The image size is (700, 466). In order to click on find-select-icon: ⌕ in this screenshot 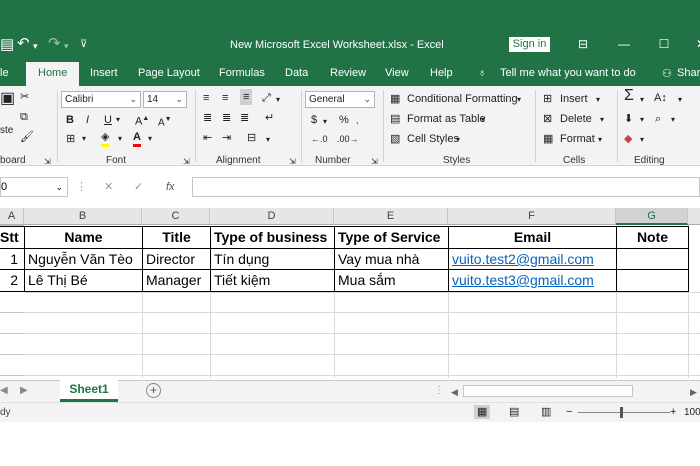, I will do `click(658, 119)`.